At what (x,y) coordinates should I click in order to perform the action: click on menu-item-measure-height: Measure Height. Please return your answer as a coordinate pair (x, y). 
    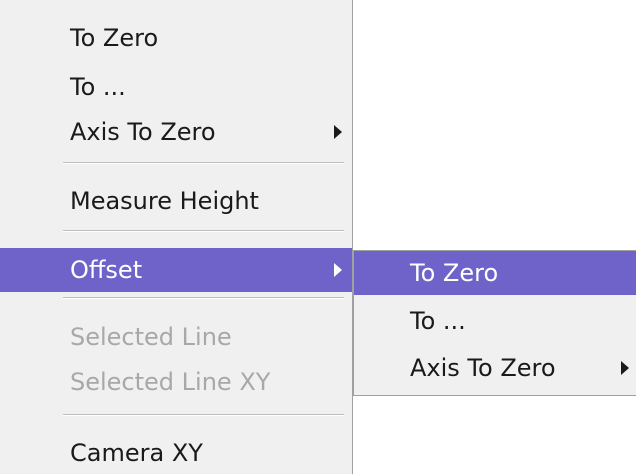
    Looking at the image, I should click on (176, 201).